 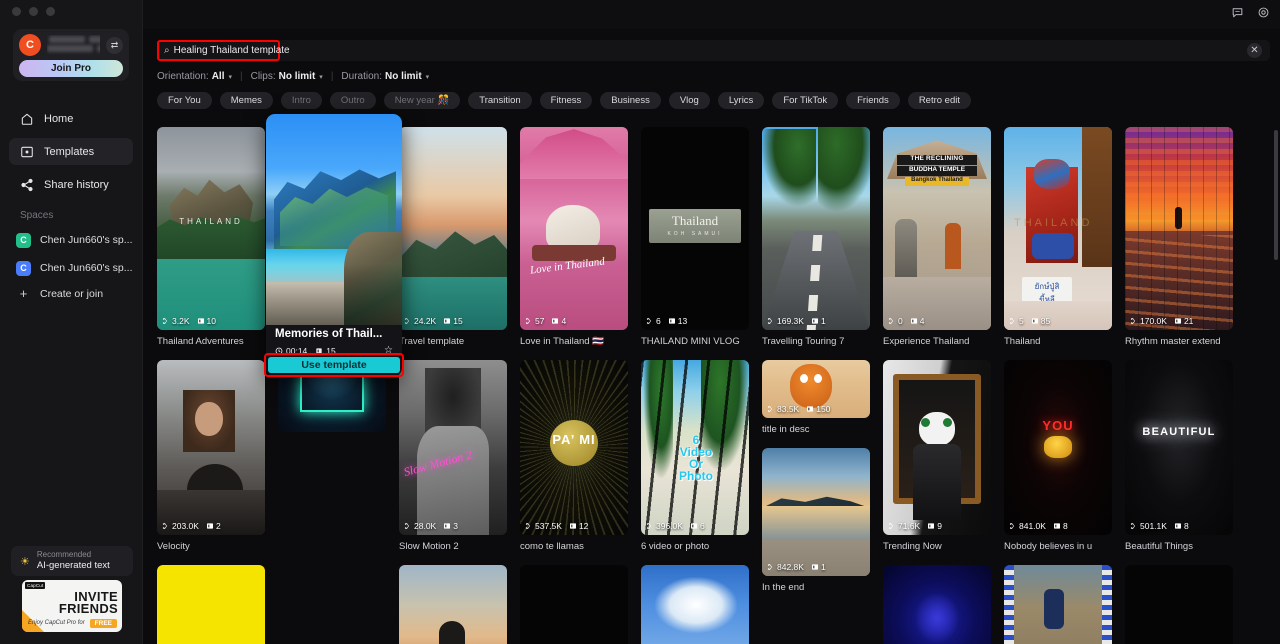 What do you see at coordinates (334, 245) in the screenshot?
I see `template-card-hovered: Memories of Thail... 00:14 15 ☆` at bounding box center [334, 245].